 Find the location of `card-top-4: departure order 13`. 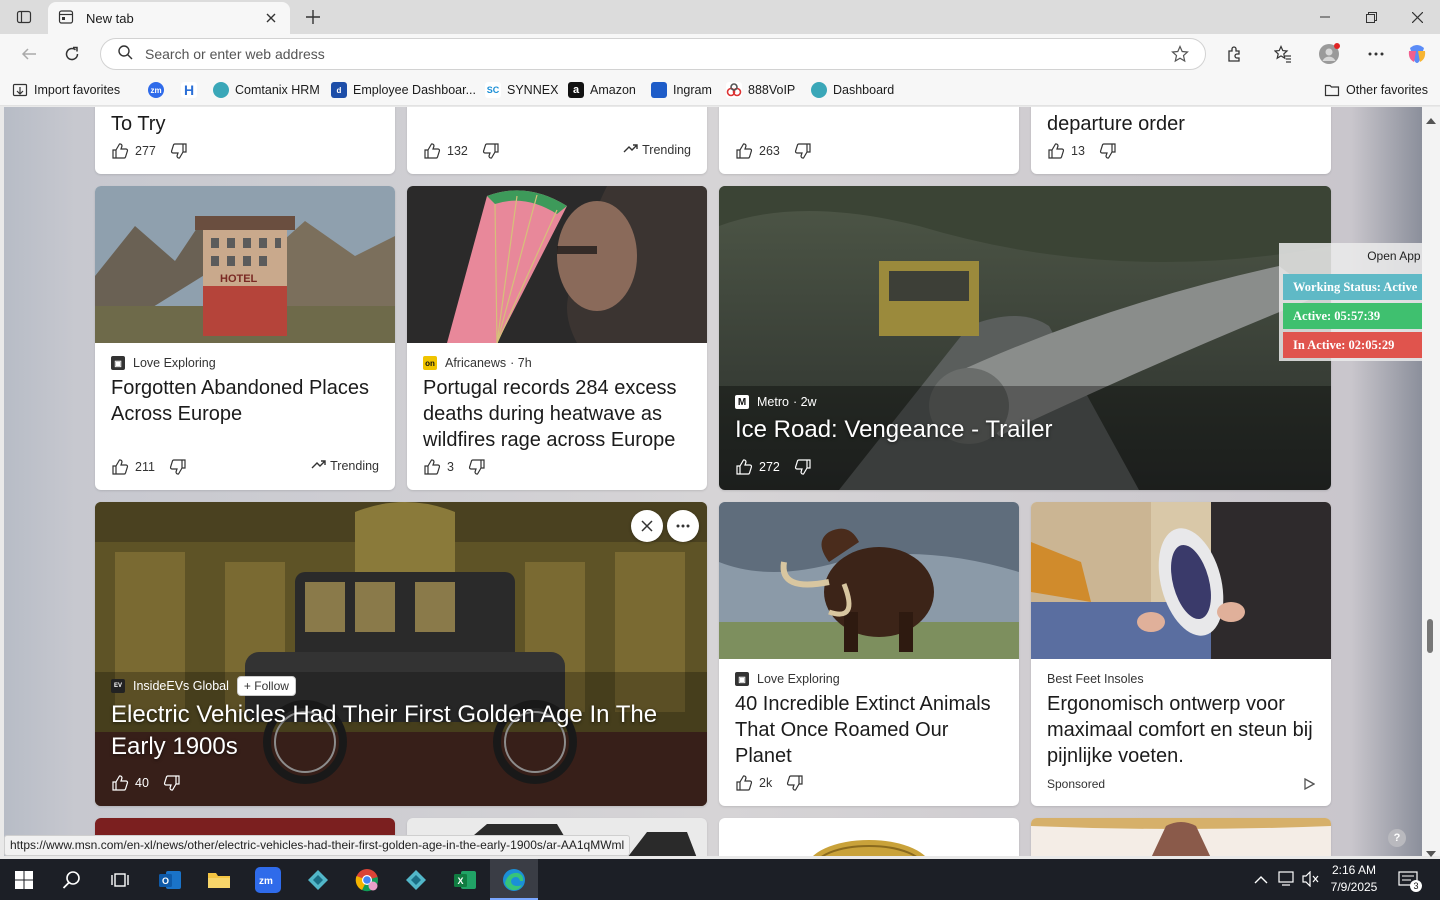

card-top-4: departure order 13 is located at coordinates (1181, 140).